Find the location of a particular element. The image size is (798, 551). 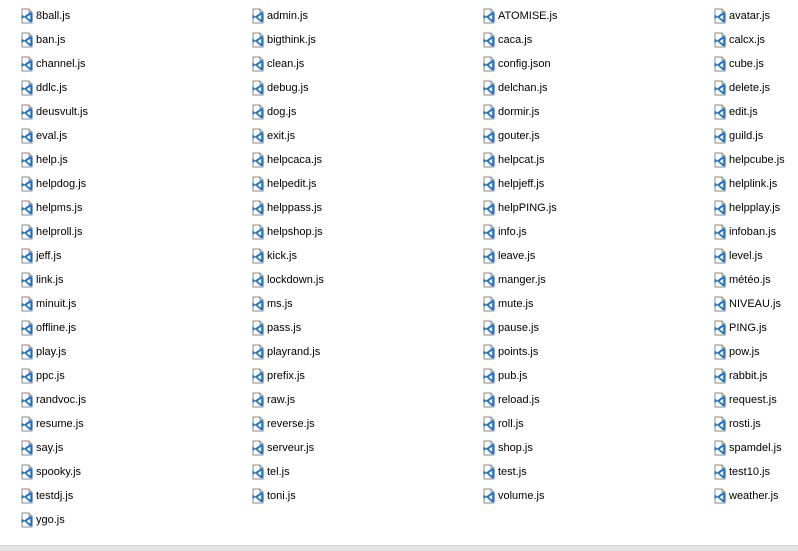

file-item: delete.js is located at coordinates (748, 88).